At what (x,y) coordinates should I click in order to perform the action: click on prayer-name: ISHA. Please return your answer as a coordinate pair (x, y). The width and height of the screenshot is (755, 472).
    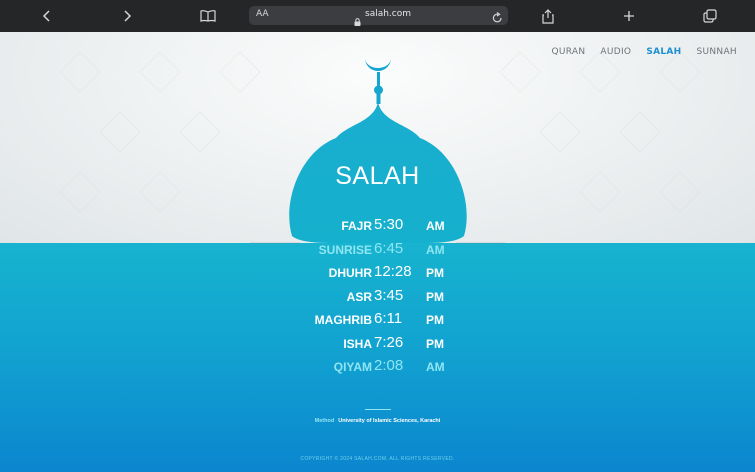
    Looking at the image, I should click on (357, 343).